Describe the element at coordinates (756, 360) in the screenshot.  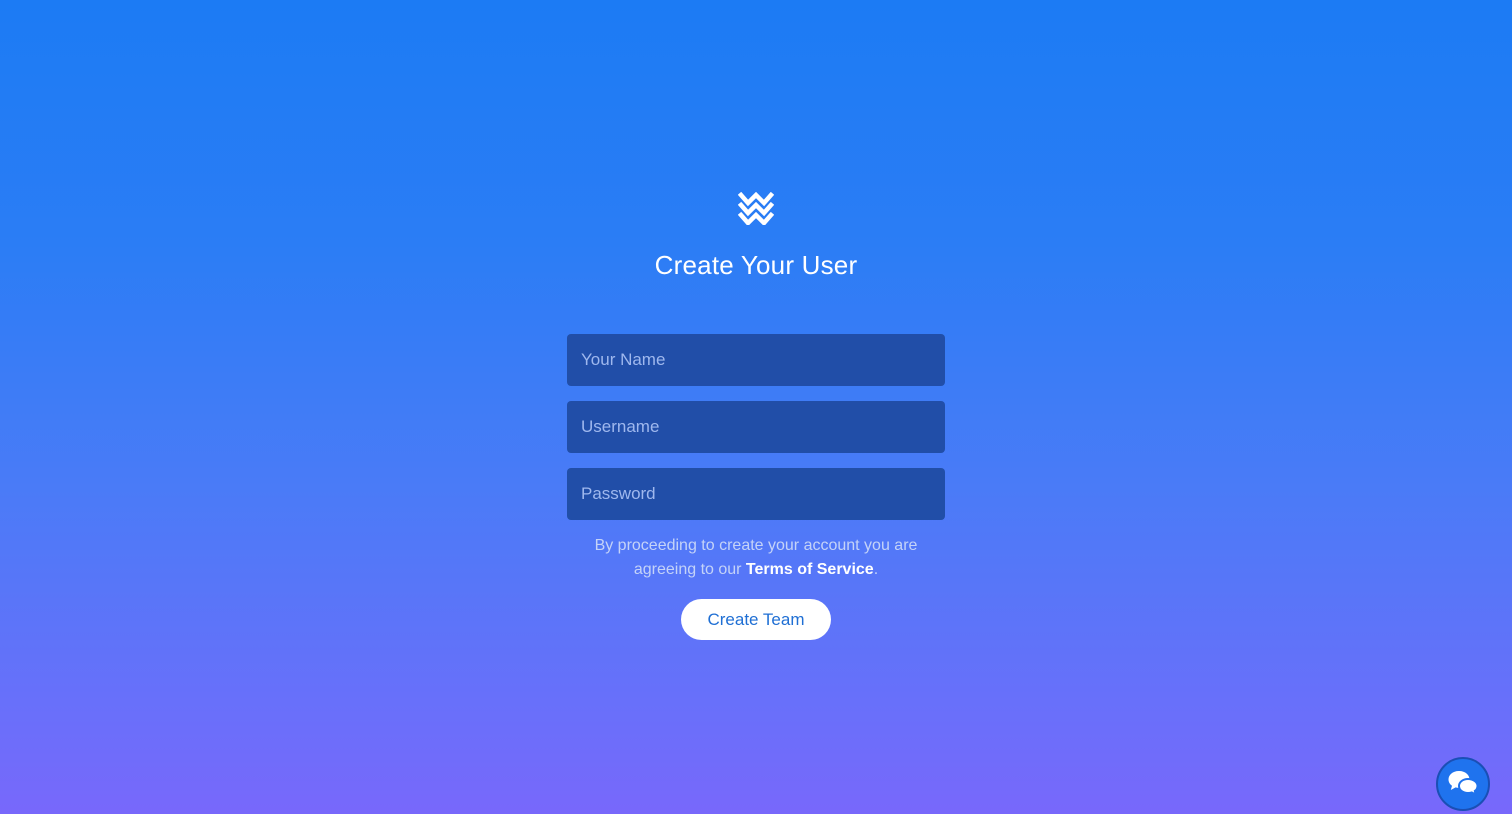
I see `name-input` at that location.